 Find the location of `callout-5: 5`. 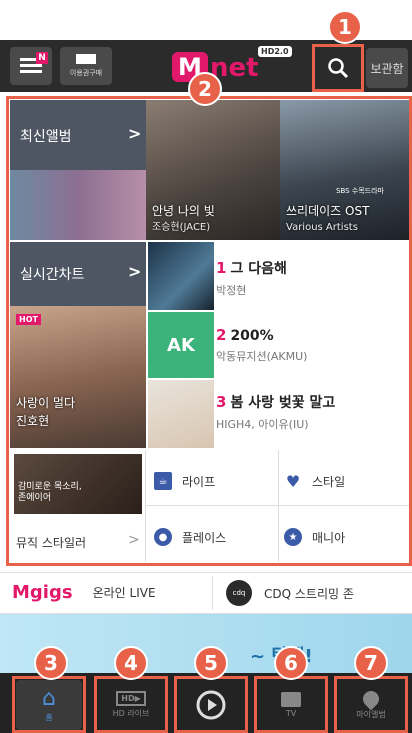

callout-5: 5 is located at coordinates (211, 663).